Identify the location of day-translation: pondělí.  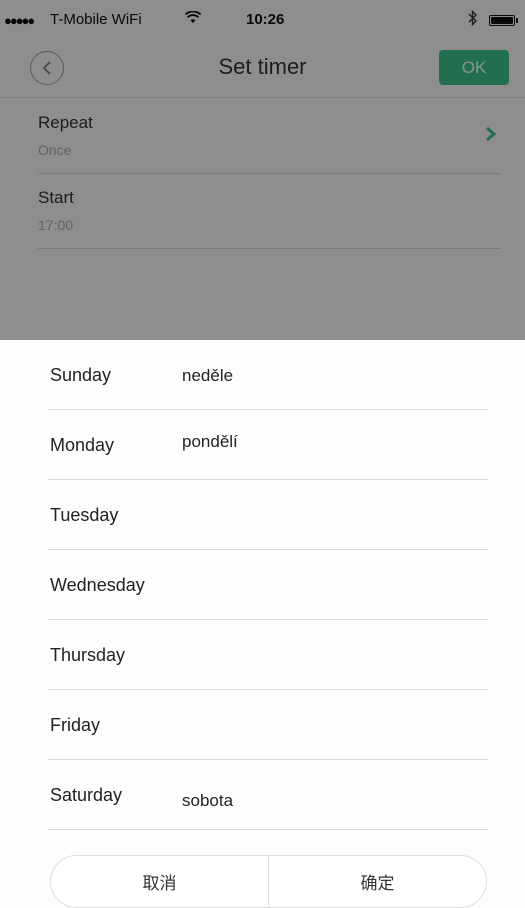
(210, 441).